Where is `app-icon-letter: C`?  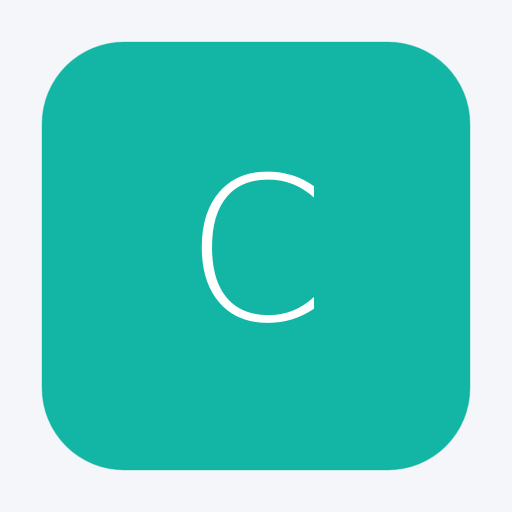
app-icon-letter: C is located at coordinates (255, 251).